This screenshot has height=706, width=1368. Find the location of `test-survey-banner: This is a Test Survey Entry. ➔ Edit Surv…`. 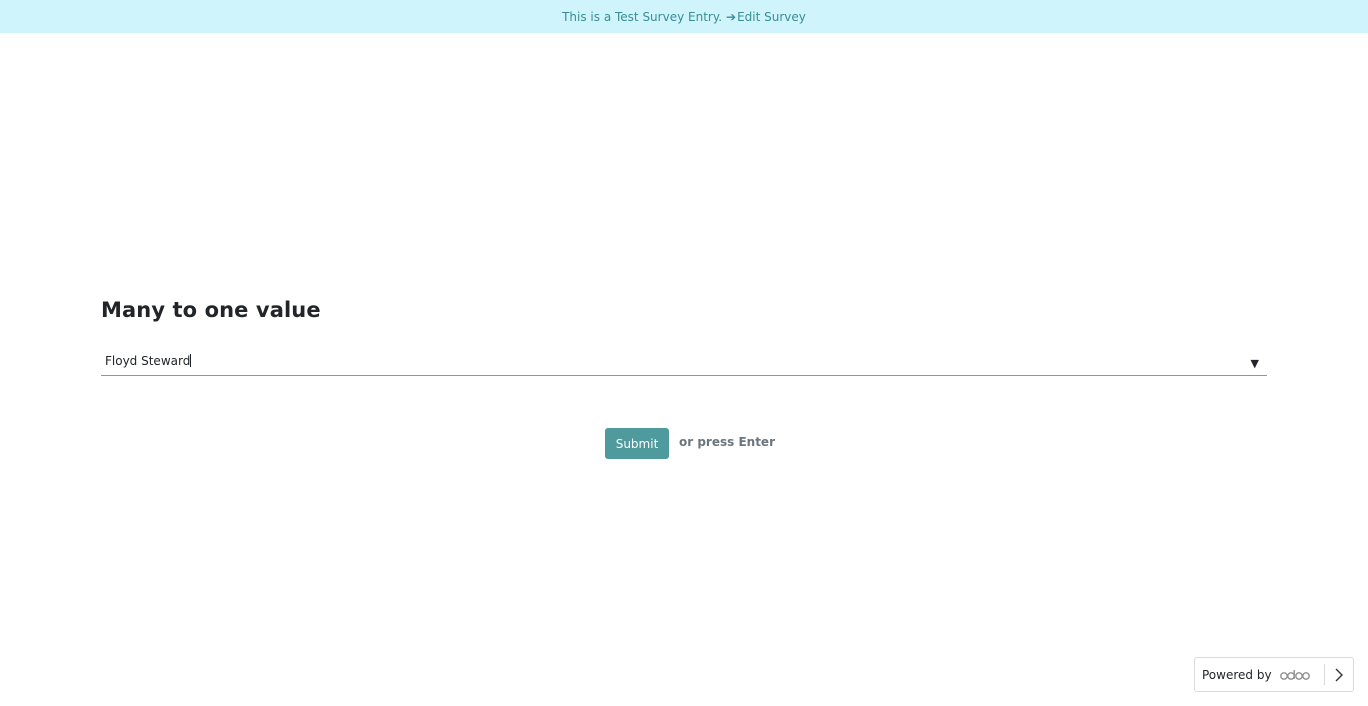

test-survey-banner: This is a Test Survey Entry. ➔ Edit Surv… is located at coordinates (684, 16).